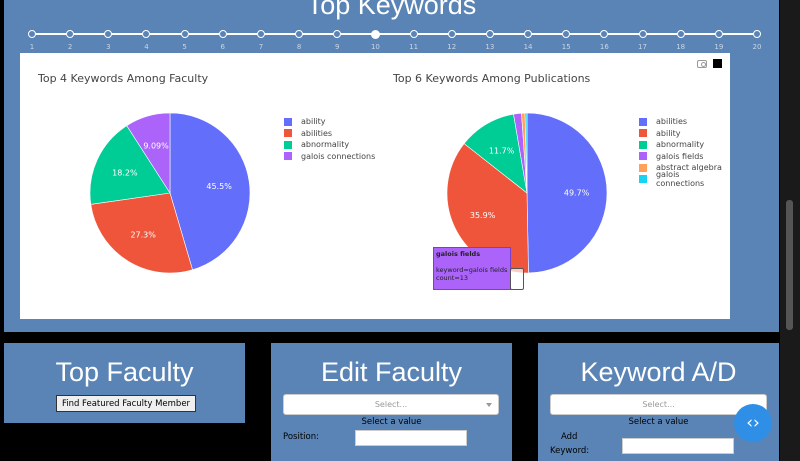 This screenshot has width=800, height=461. I want to click on legend-item: galois fields, so click(684, 157).